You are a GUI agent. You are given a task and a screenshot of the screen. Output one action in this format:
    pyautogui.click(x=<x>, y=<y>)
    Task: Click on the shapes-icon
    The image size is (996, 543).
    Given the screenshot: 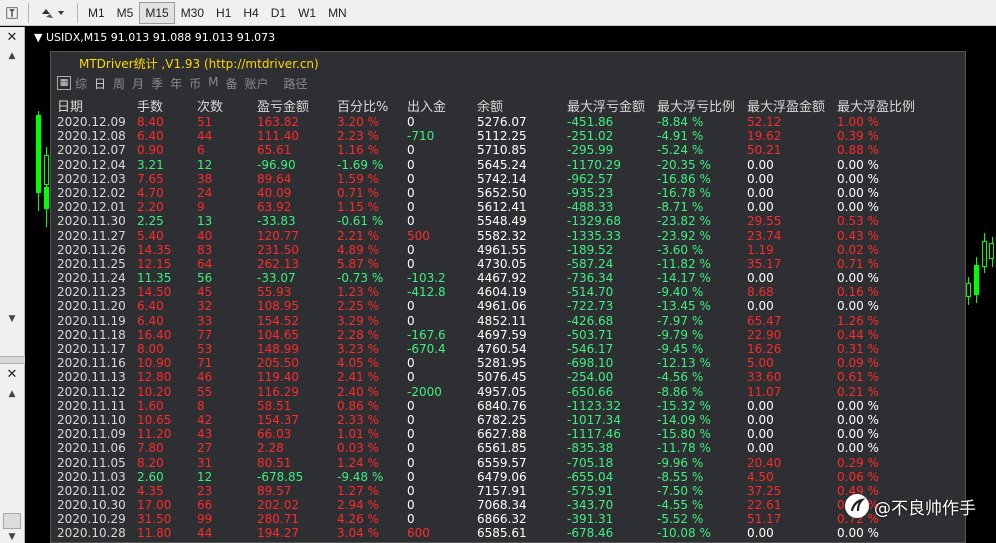 What is the action you would take?
    pyautogui.click(x=53, y=13)
    